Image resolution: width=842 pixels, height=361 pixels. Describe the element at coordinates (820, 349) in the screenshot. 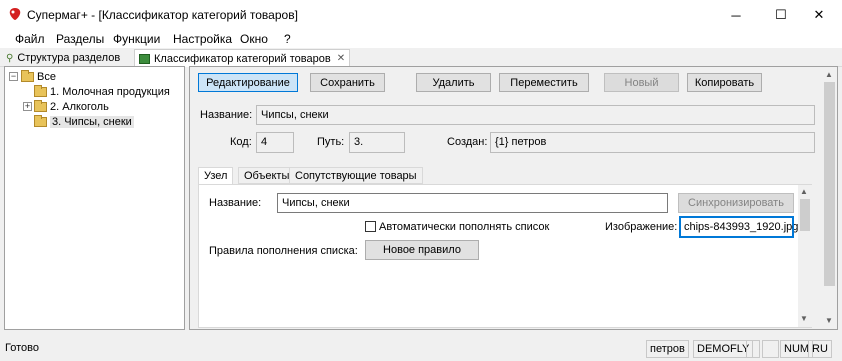

I see `status-lang: RU` at that location.